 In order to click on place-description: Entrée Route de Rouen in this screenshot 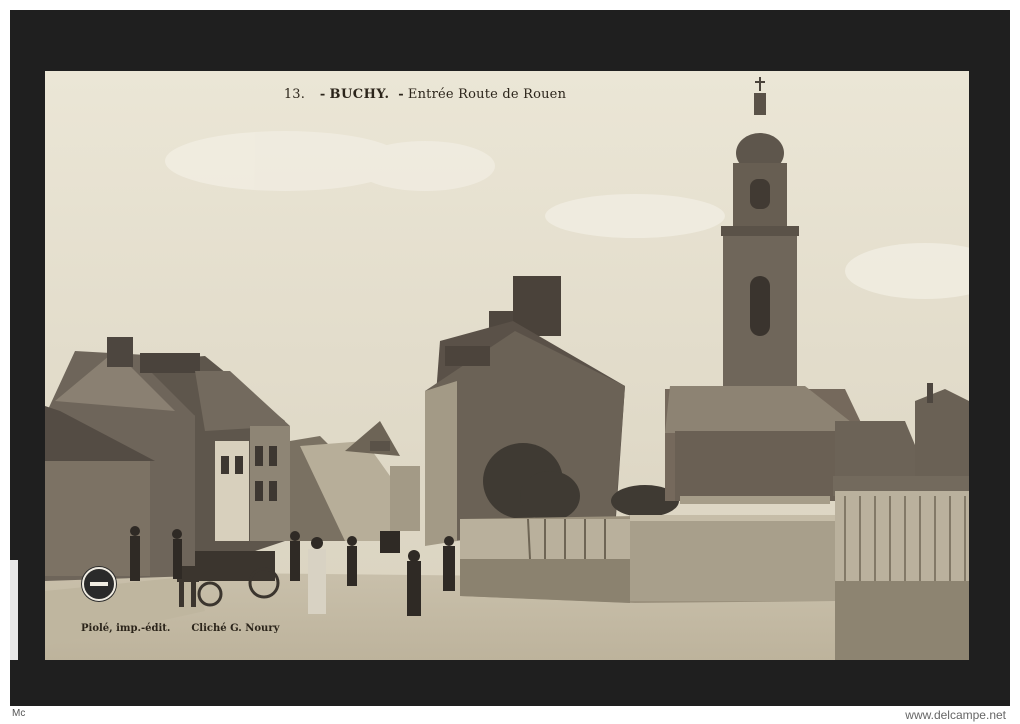, I will do `click(487, 94)`.